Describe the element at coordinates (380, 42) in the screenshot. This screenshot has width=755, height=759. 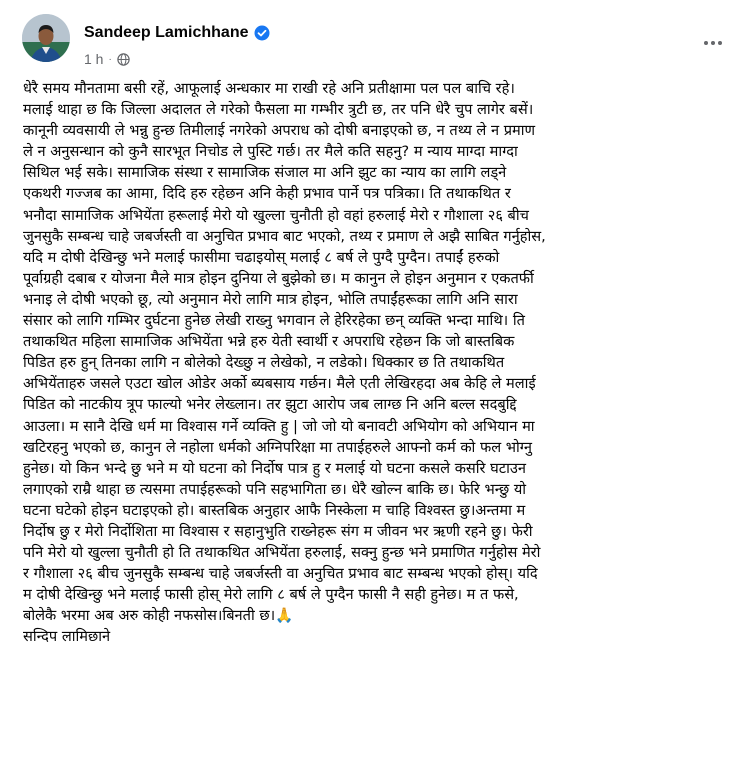
I see `post-header: Sandeep Lamichhane 1 h ·` at that location.